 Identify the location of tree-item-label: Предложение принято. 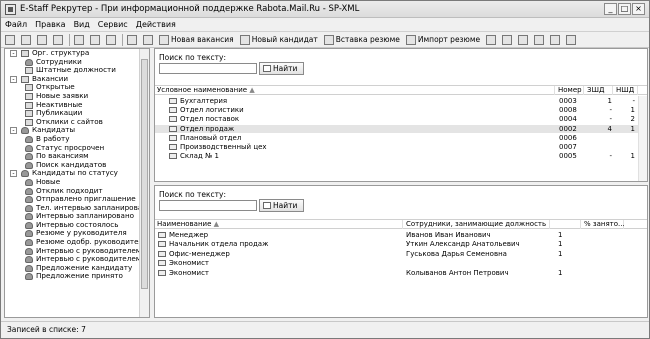
(79, 276).